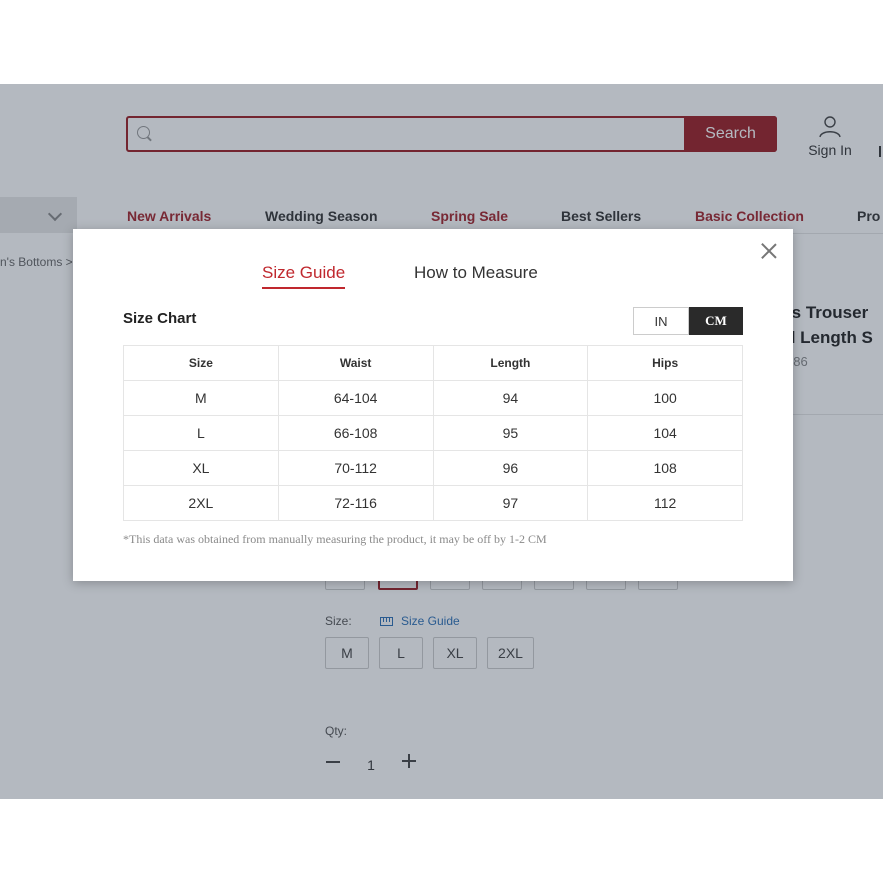 Image resolution: width=883 pixels, height=883 pixels. I want to click on table-cell: 104, so click(665, 433).